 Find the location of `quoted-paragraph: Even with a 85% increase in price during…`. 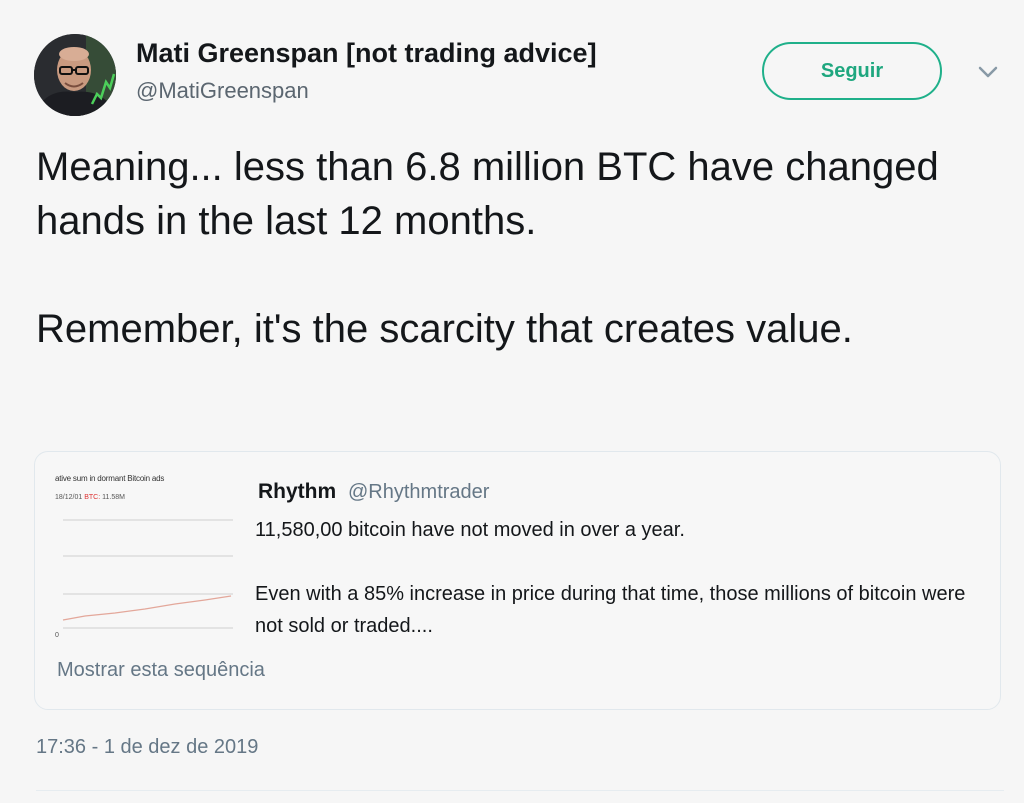

quoted-paragraph: Even with a 85% increase in price during… is located at coordinates (610, 610).